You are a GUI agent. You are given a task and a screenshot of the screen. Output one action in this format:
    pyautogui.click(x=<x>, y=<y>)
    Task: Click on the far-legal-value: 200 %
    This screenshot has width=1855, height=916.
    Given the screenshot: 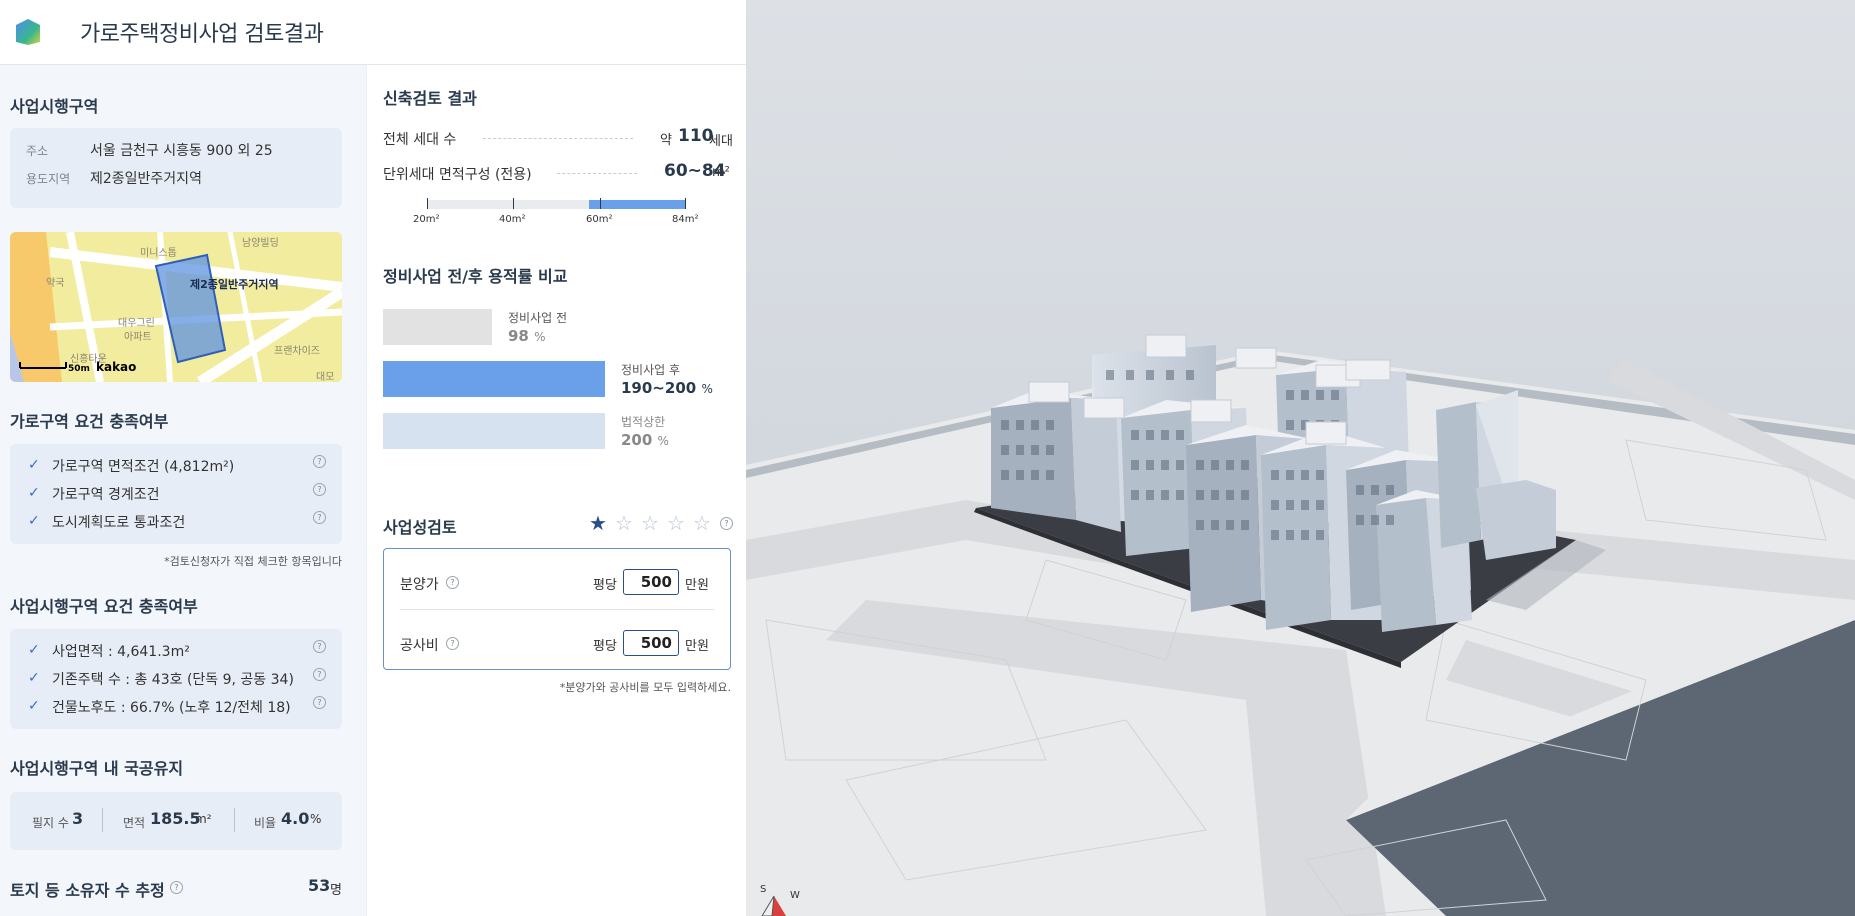 What is the action you would take?
    pyautogui.click(x=645, y=440)
    